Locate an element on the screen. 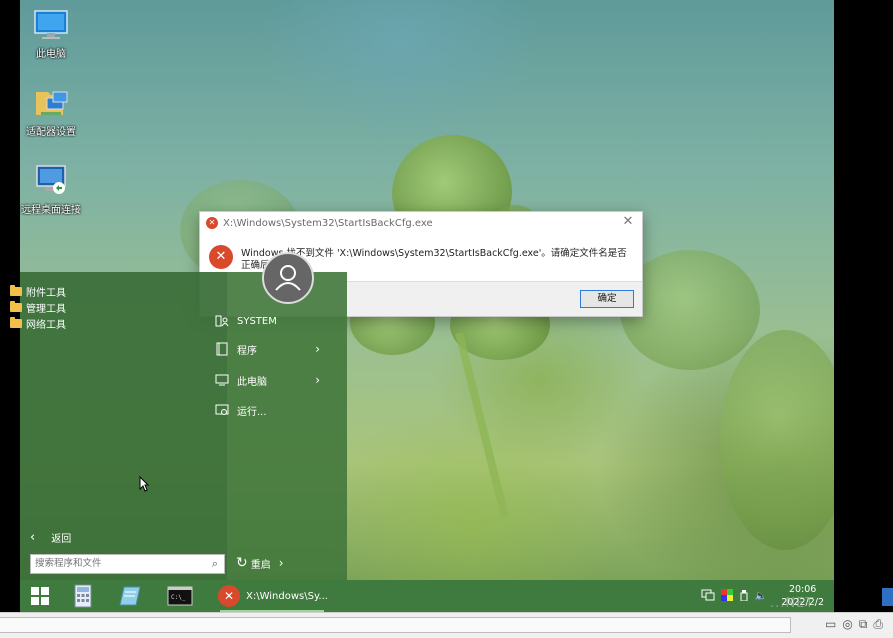  user-avatar is located at coordinates (288, 278).